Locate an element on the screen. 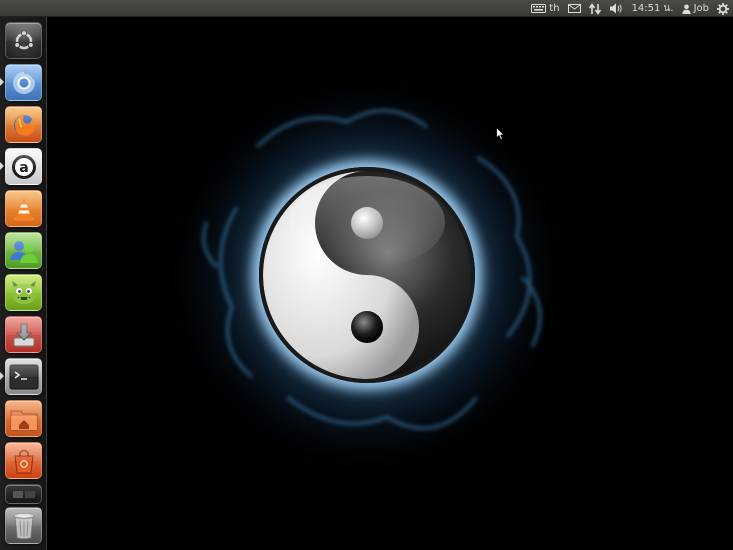 This screenshot has height=550, width=733. terminal-icon is located at coordinates (23, 376).